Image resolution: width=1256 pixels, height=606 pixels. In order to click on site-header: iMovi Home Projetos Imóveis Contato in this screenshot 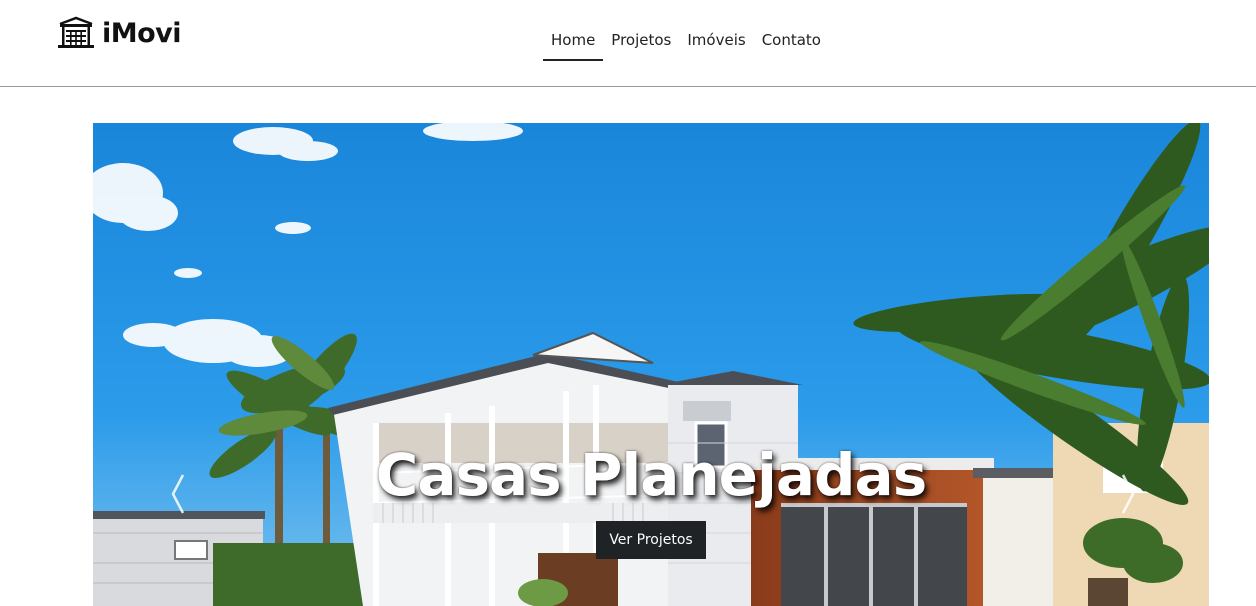, I will do `click(628, 43)`.